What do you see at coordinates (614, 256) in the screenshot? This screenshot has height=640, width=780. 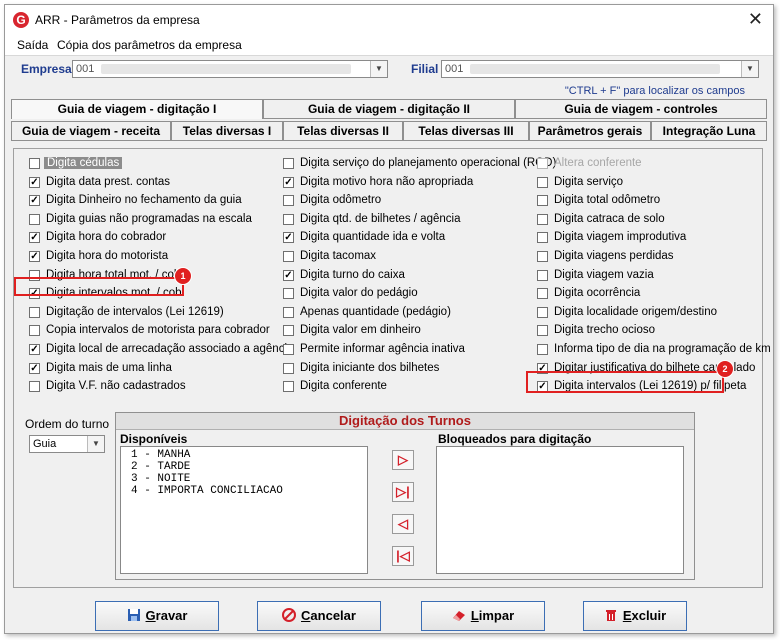 I see `checkbox-label: Digita viagens perdidas` at bounding box center [614, 256].